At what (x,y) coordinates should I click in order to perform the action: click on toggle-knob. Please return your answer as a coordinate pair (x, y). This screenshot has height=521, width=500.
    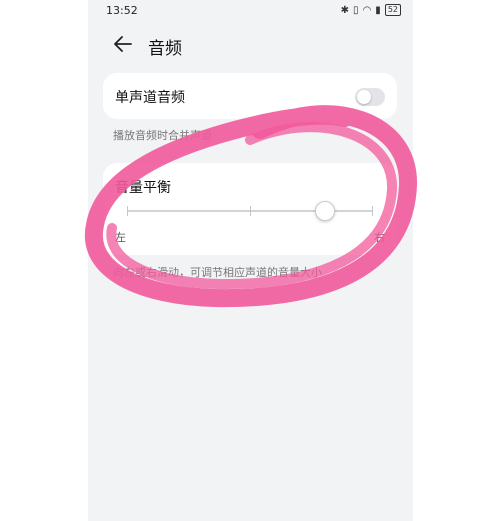
    Looking at the image, I should click on (364, 97).